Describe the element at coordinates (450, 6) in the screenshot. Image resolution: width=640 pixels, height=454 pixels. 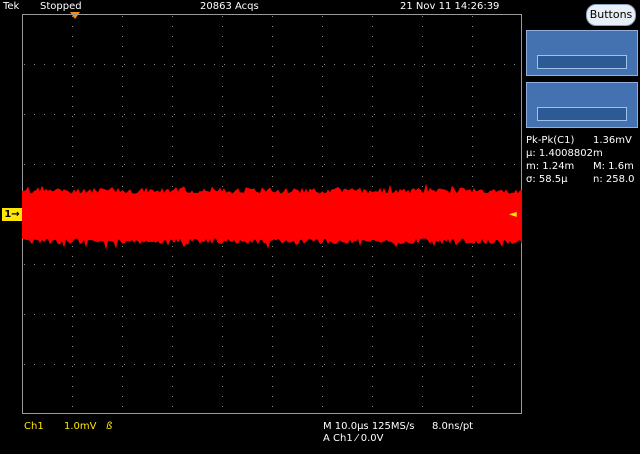
I see `date-time: 21 Nov 11 14:26:39` at that location.